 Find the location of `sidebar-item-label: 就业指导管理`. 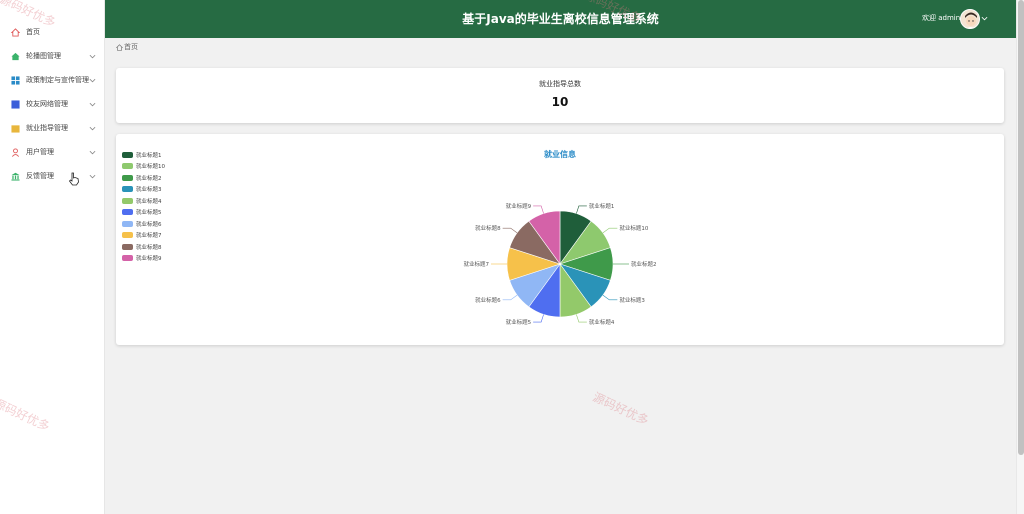

sidebar-item-label: 就业指导管理 is located at coordinates (47, 128).